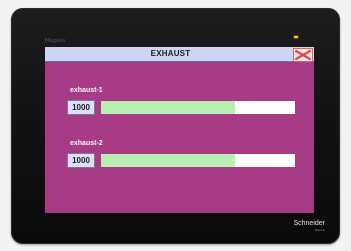 The height and width of the screenshot is (251, 351). I want to click on title-bar: EXHAUST, so click(179, 54).